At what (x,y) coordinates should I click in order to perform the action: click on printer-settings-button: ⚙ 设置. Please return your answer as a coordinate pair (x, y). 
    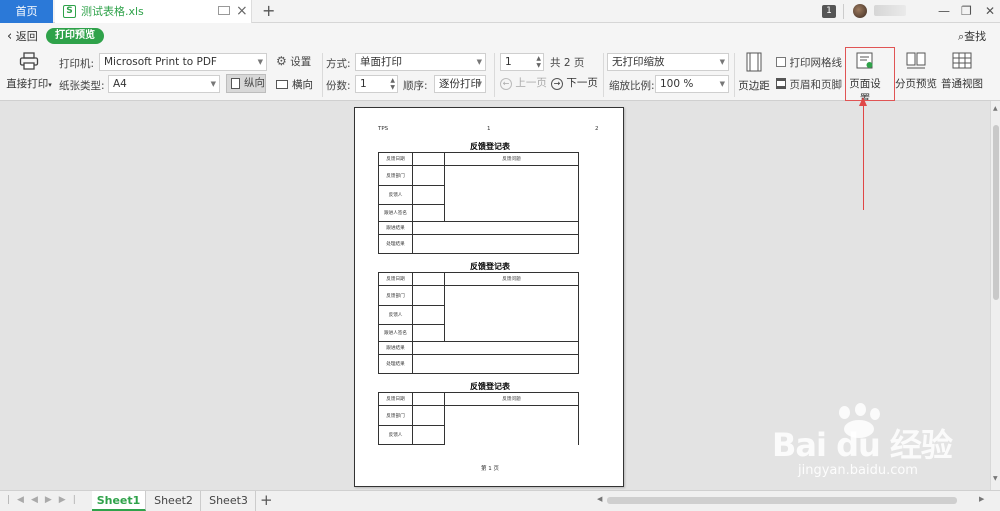
    Looking at the image, I should click on (293, 61).